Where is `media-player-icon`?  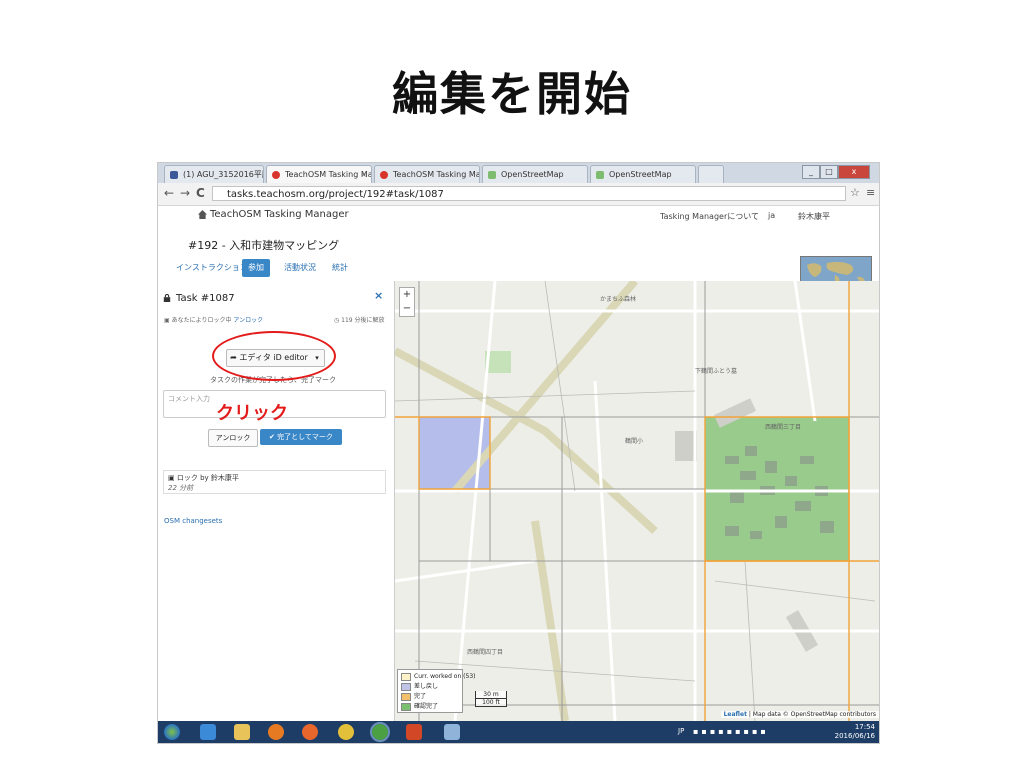 media-player-icon is located at coordinates (276, 732).